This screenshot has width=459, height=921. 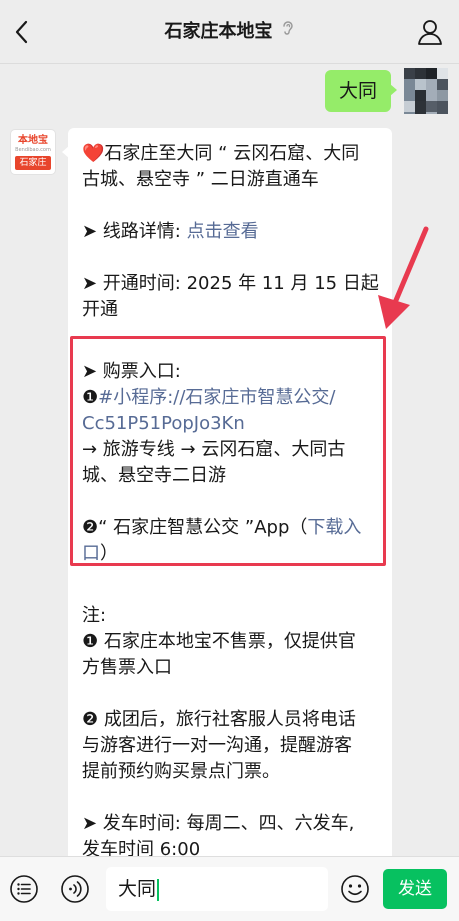 I want to click on ticket-option-2-line-1: ❷“ 石家庄智慧公交 ”App（下载入, so click(x=222, y=527).